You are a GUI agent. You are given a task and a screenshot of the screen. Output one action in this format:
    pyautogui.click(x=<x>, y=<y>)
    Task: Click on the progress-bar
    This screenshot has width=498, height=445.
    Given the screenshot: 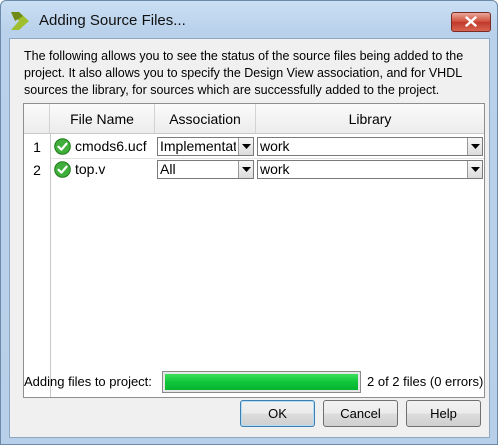 What is the action you would take?
    pyautogui.click(x=261, y=382)
    